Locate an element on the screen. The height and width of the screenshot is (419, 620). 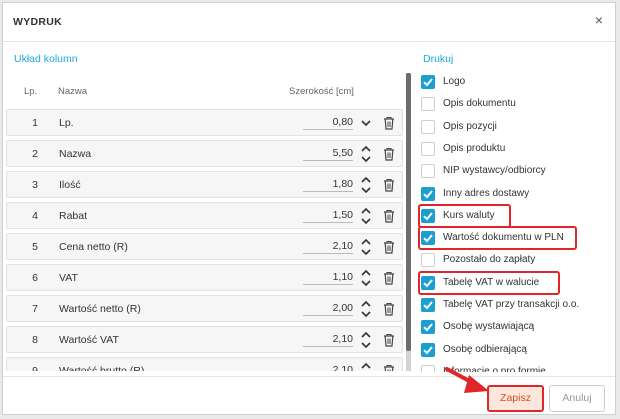
column-row: 7 Wartość netto (R) 2,00 is located at coordinates (204, 308).